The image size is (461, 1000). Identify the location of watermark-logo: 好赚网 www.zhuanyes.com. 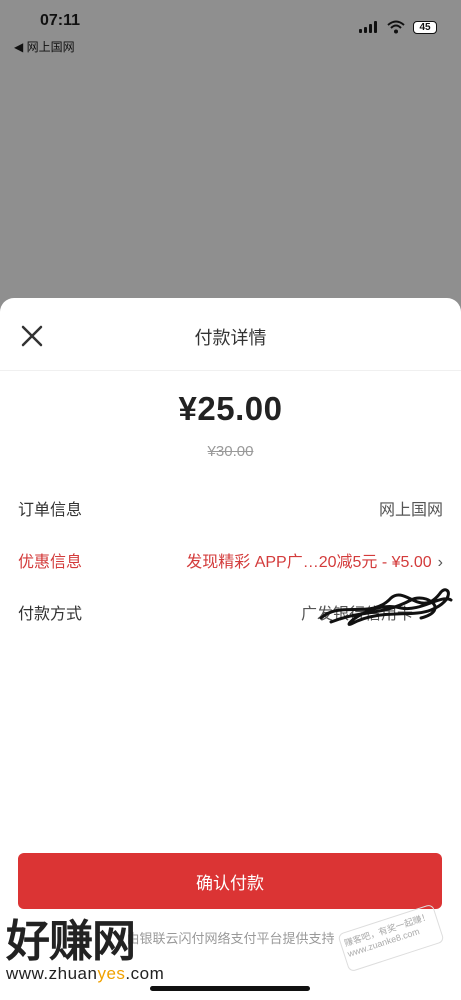
(101, 955).